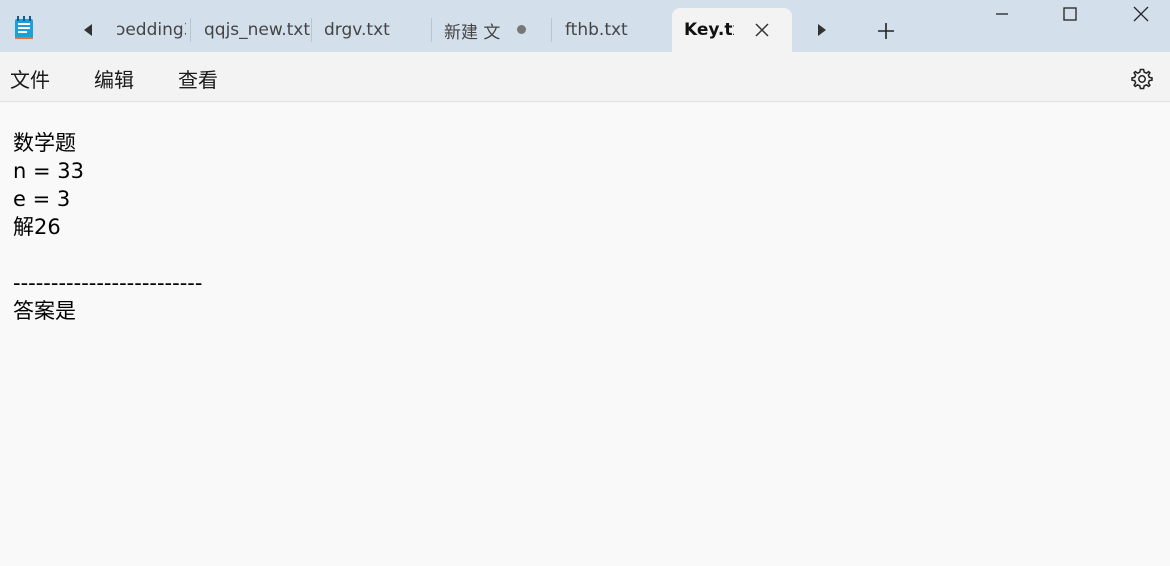 This screenshot has height=566, width=1170. Describe the element at coordinates (151, 30) in the screenshot. I see `tab-label: ɔedding3` at that location.